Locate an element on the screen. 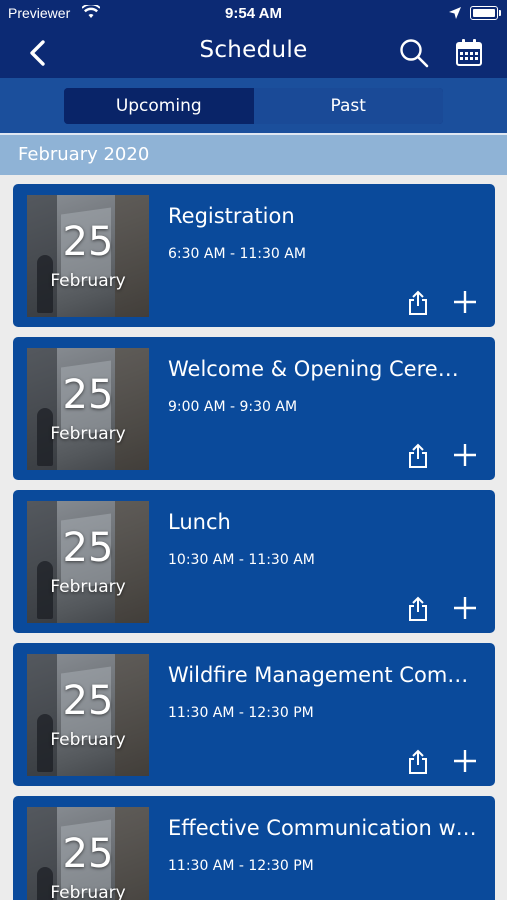 This screenshot has height=900, width=507. battery-tip is located at coordinates (500, 13).